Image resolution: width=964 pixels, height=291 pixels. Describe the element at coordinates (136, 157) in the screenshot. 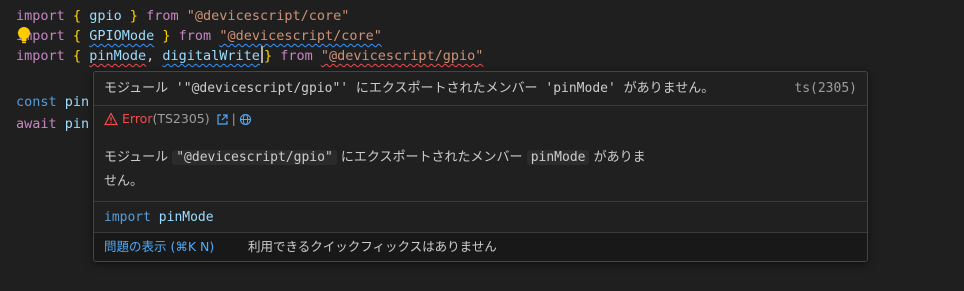

I see `desc-text: モジュール` at that location.